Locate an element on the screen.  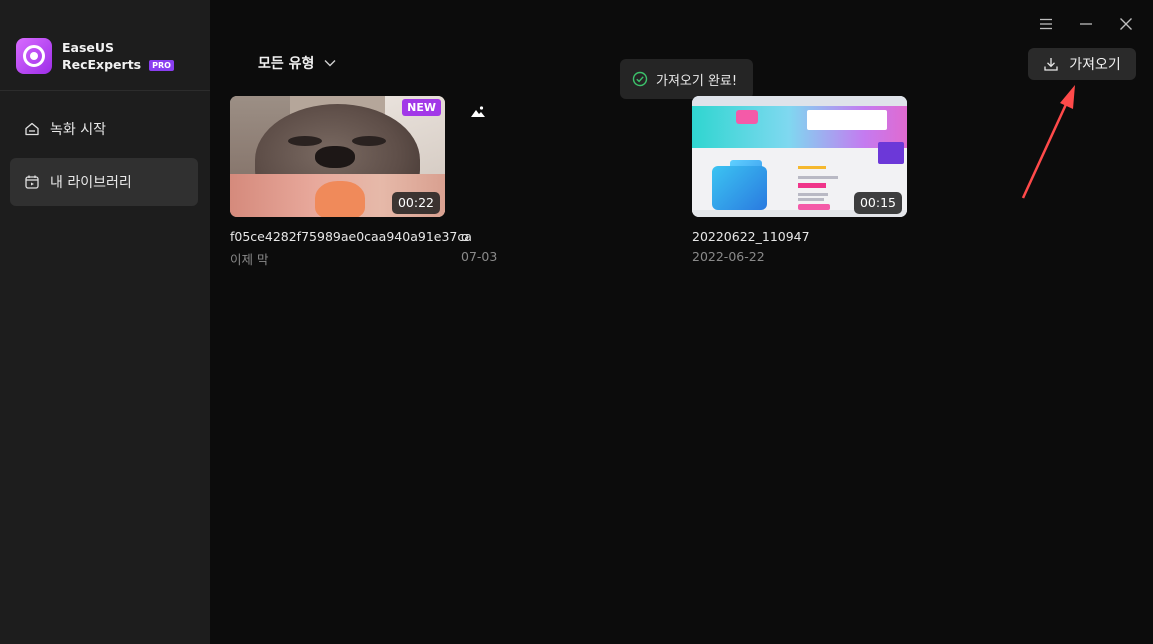
download-icon is located at coordinates (1051, 64).